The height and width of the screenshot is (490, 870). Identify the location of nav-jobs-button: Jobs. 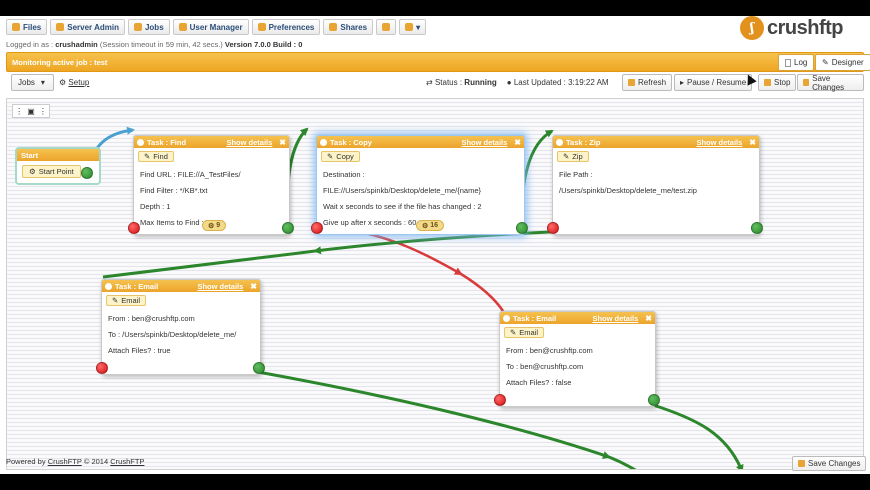
(148, 27).